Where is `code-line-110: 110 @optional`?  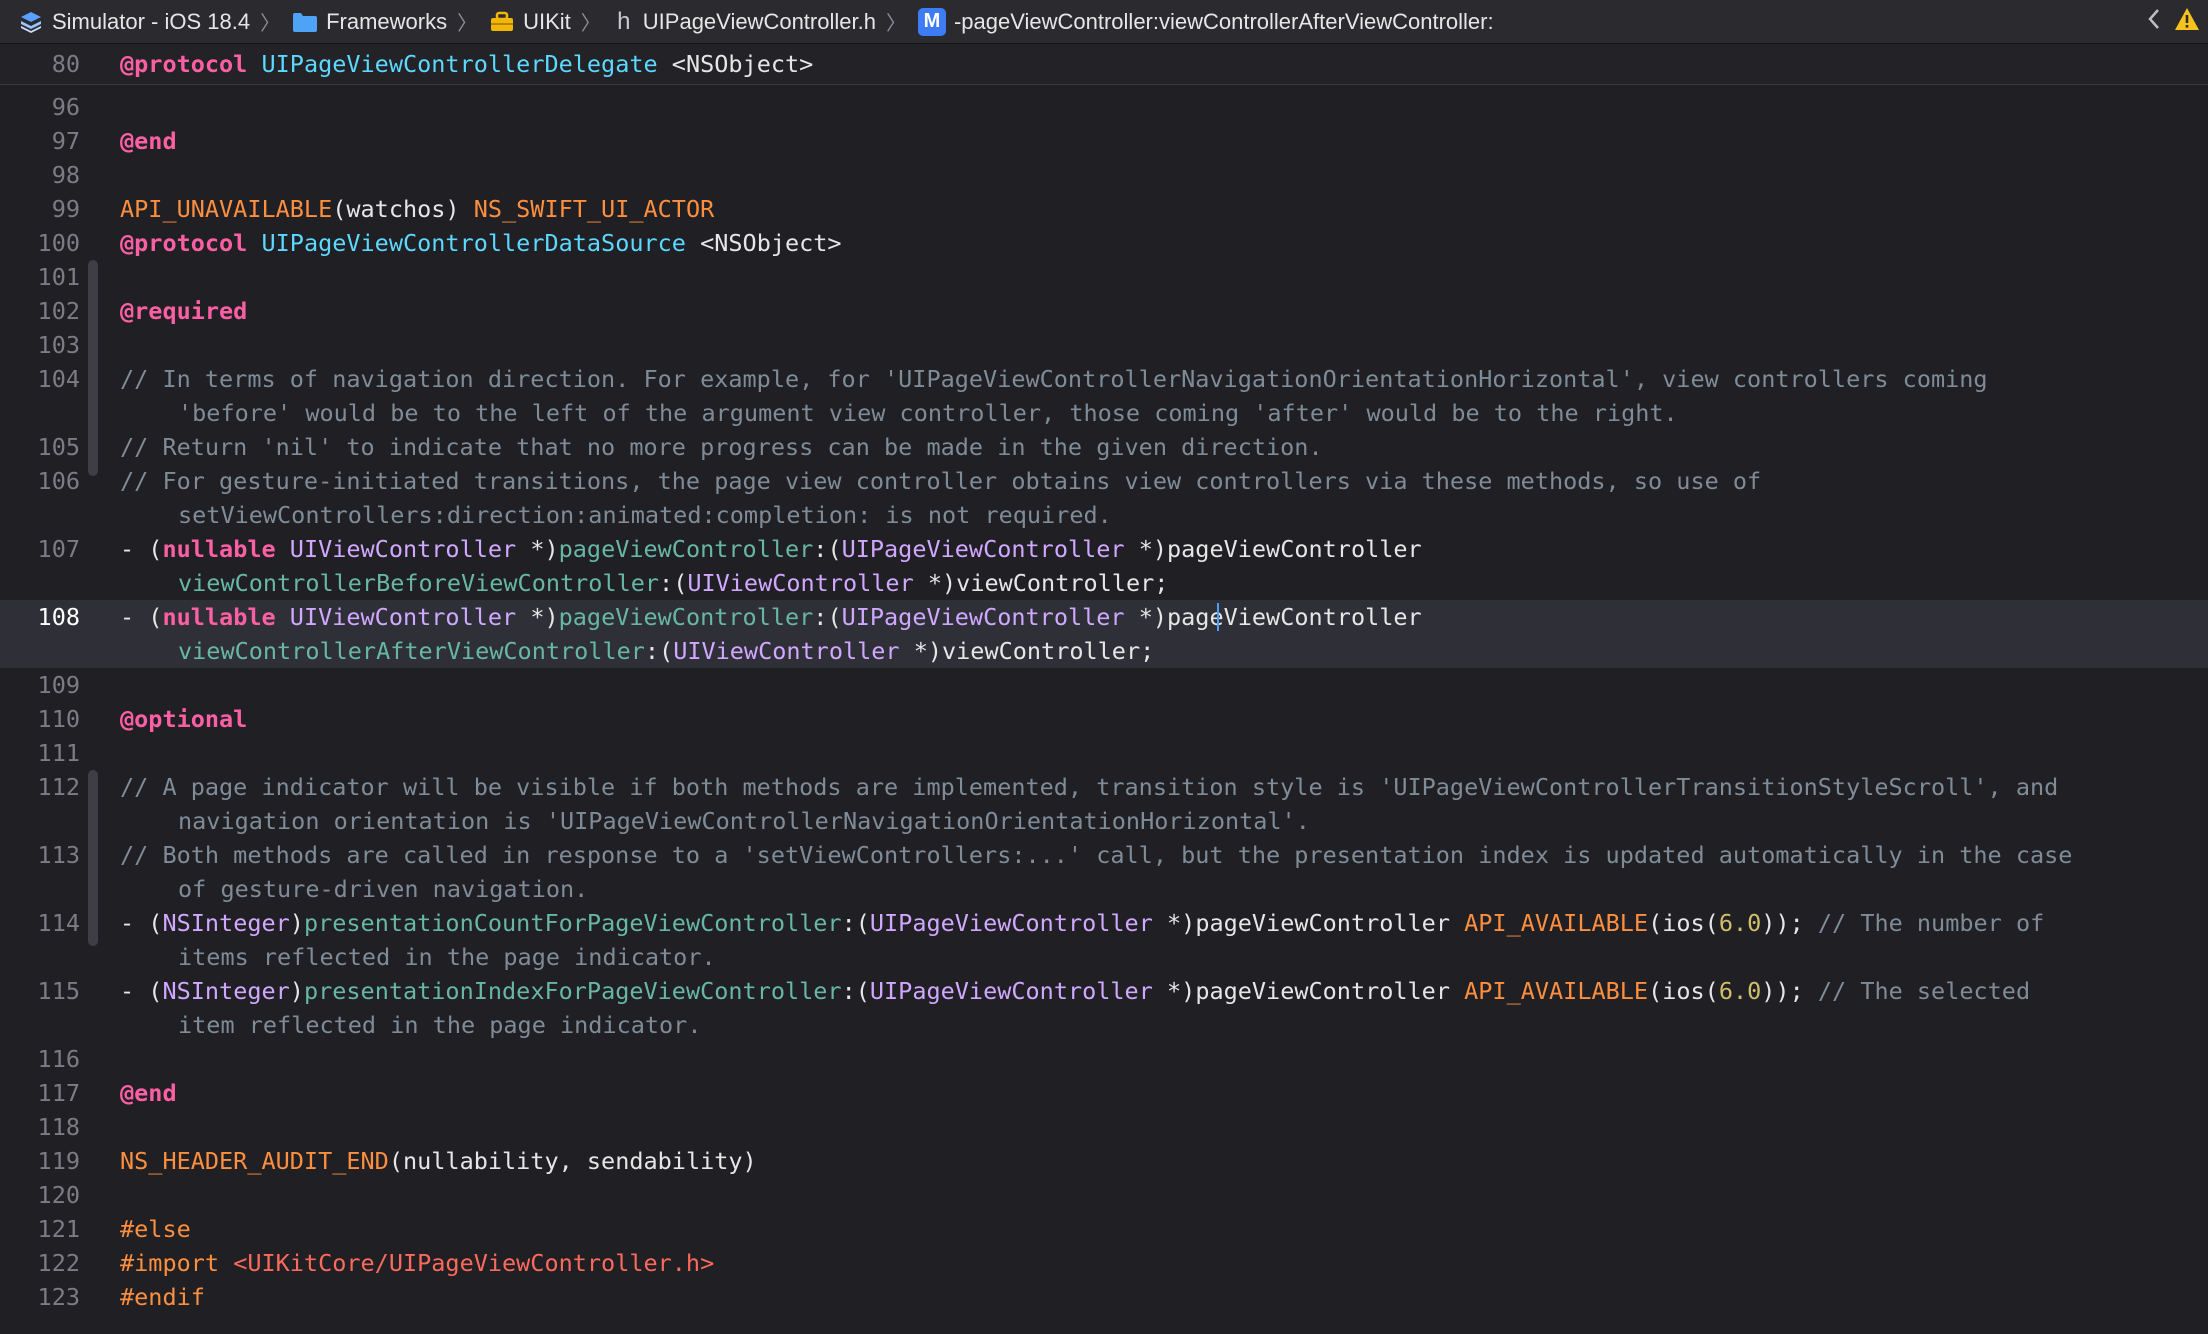 code-line-110: 110 @optional is located at coordinates (1104, 719).